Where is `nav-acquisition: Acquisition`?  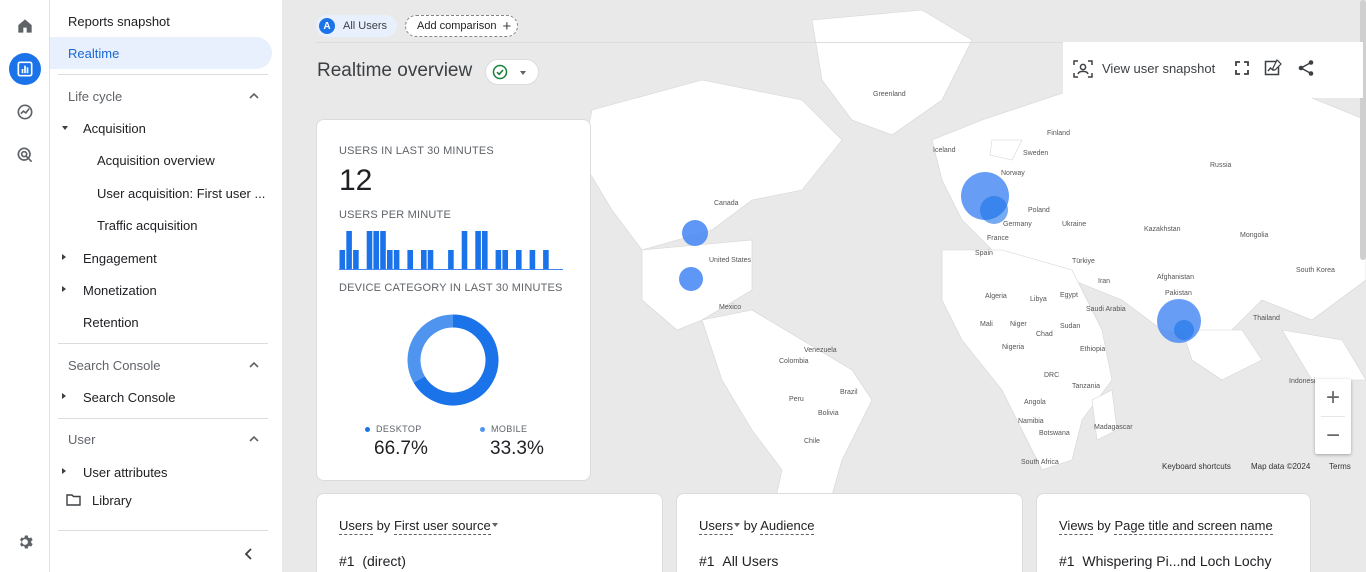 nav-acquisition: Acquisition is located at coordinates (161, 128).